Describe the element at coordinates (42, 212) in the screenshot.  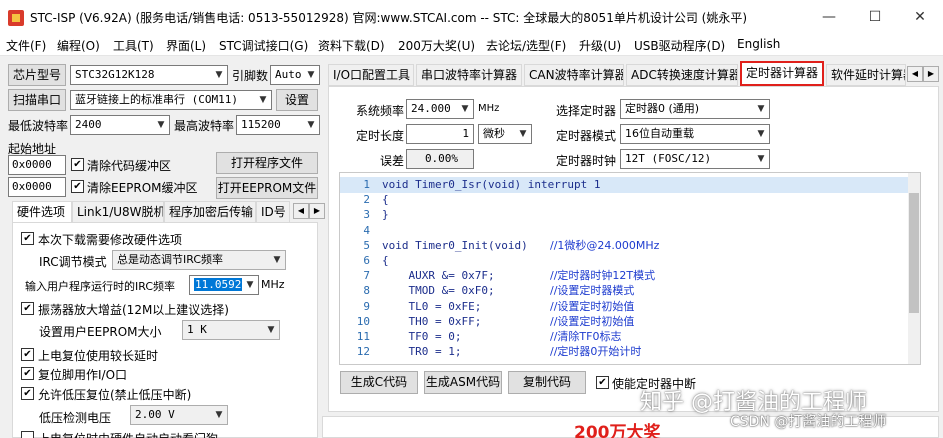
I see `tab-hardware-options: 硬件选项` at that location.